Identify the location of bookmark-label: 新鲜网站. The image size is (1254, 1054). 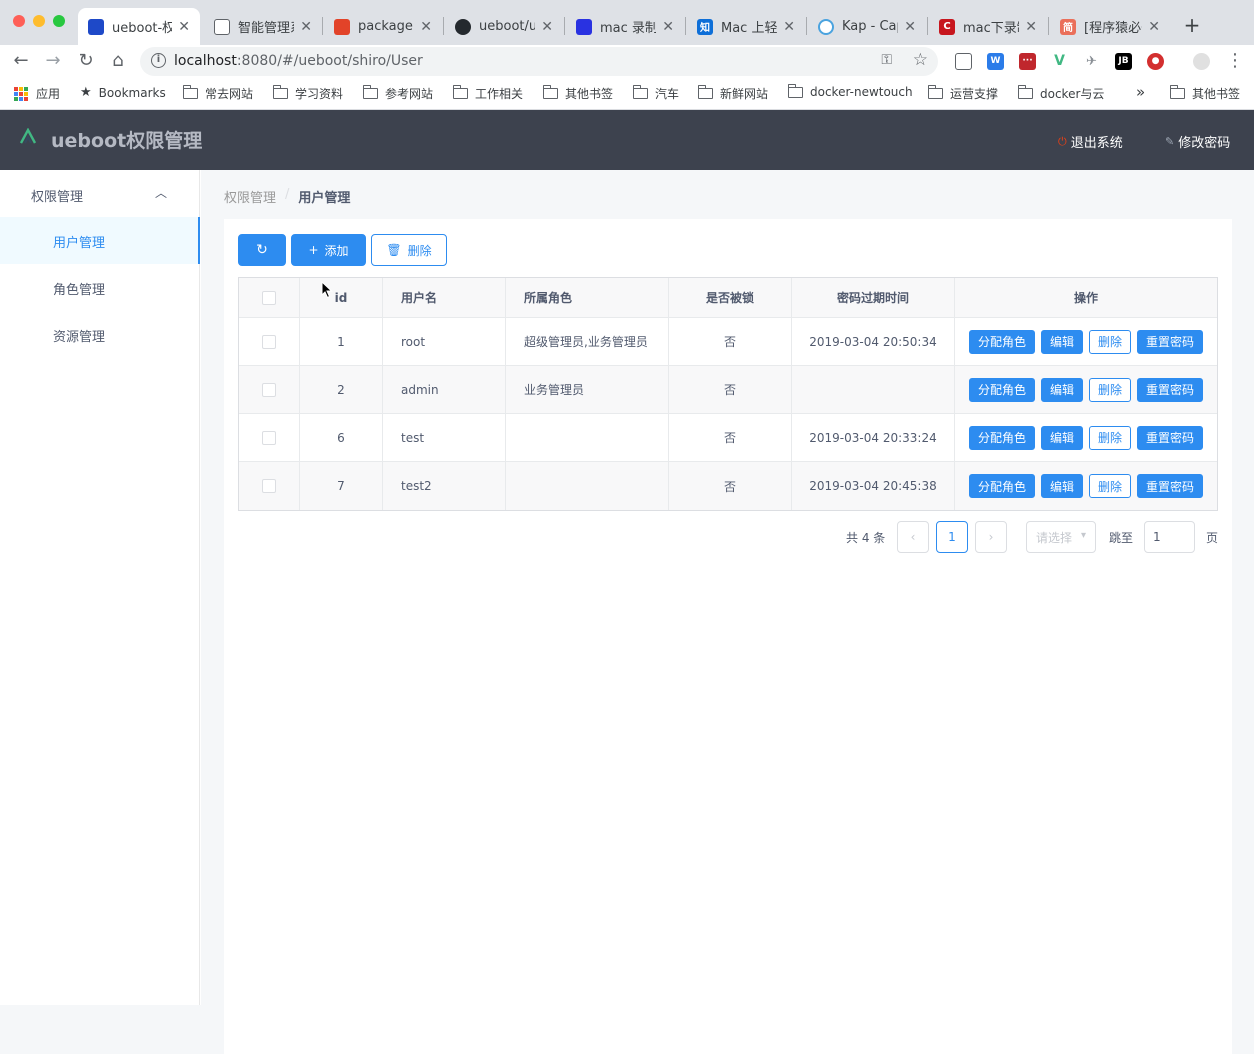
(744, 94).